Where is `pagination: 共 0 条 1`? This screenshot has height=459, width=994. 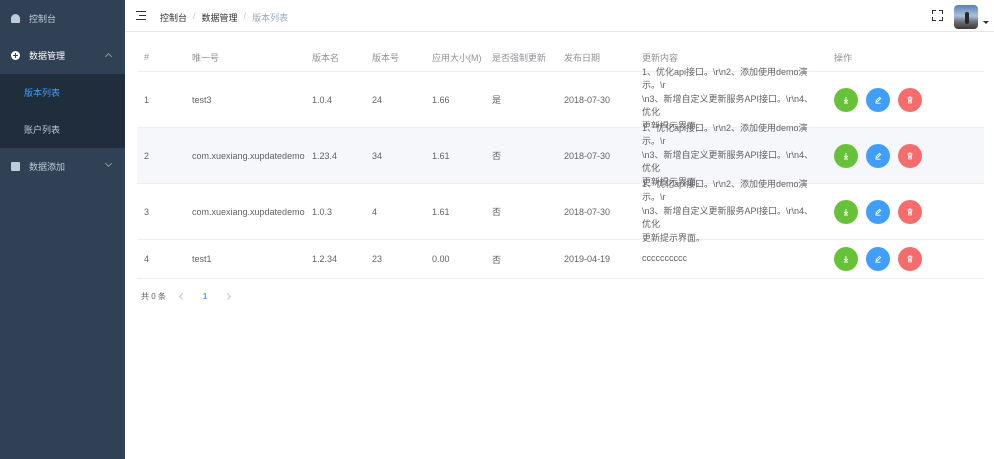
pagination: 共 0 条 1 is located at coordinates (186, 296).